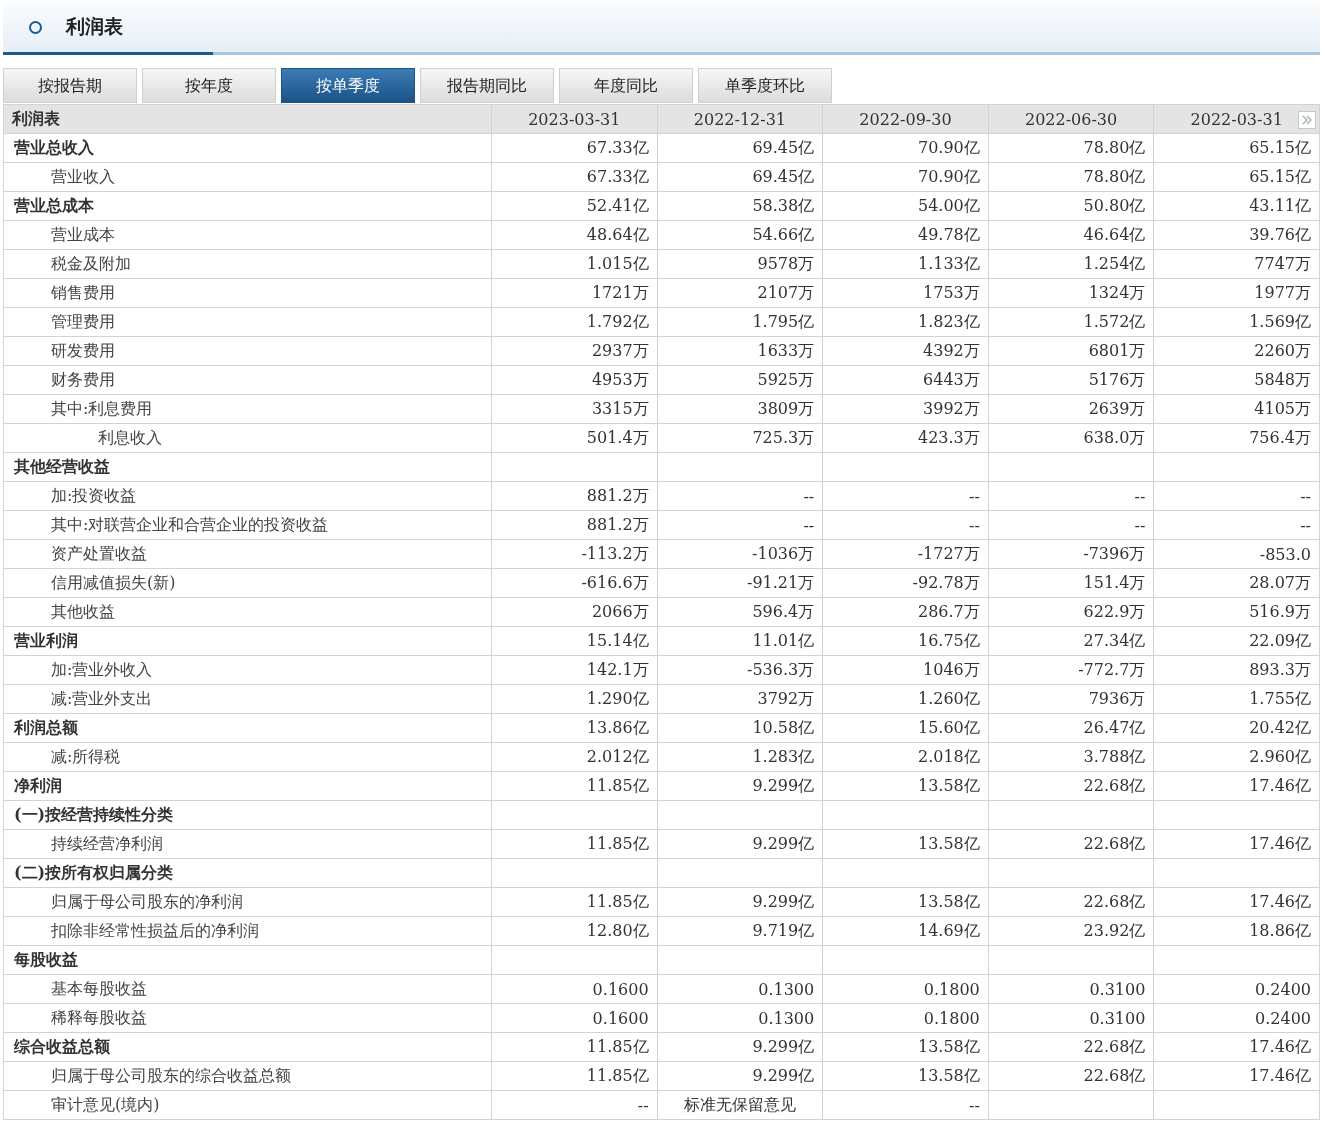  What do you see at coordinates (70, 85) in the screenshot?
I see `tab: 按报告期` at bounding box center [70, 85].